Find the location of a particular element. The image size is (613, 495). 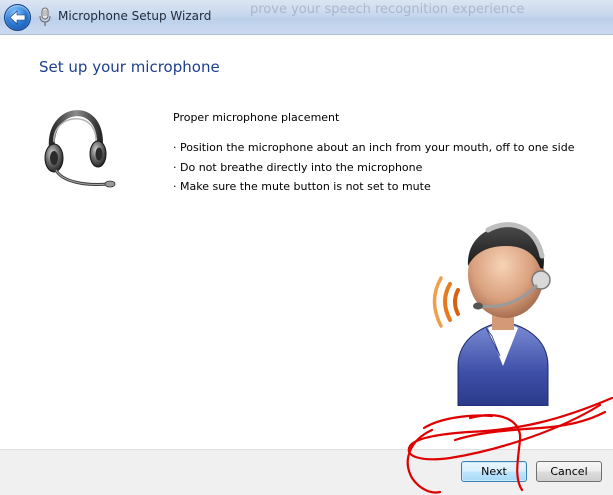

placement-subheading: Proper microphone placement is located at coordinates (256, 117).